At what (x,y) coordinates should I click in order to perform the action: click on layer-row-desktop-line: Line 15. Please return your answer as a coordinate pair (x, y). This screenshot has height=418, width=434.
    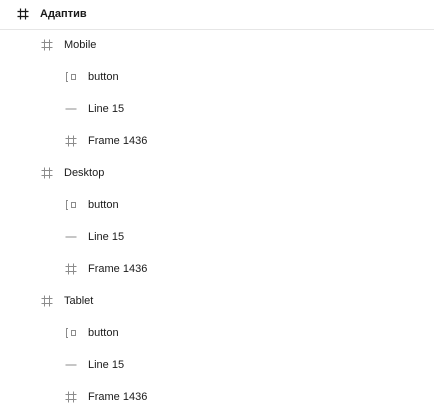
    Looking at the image, I should click on (217, 237).